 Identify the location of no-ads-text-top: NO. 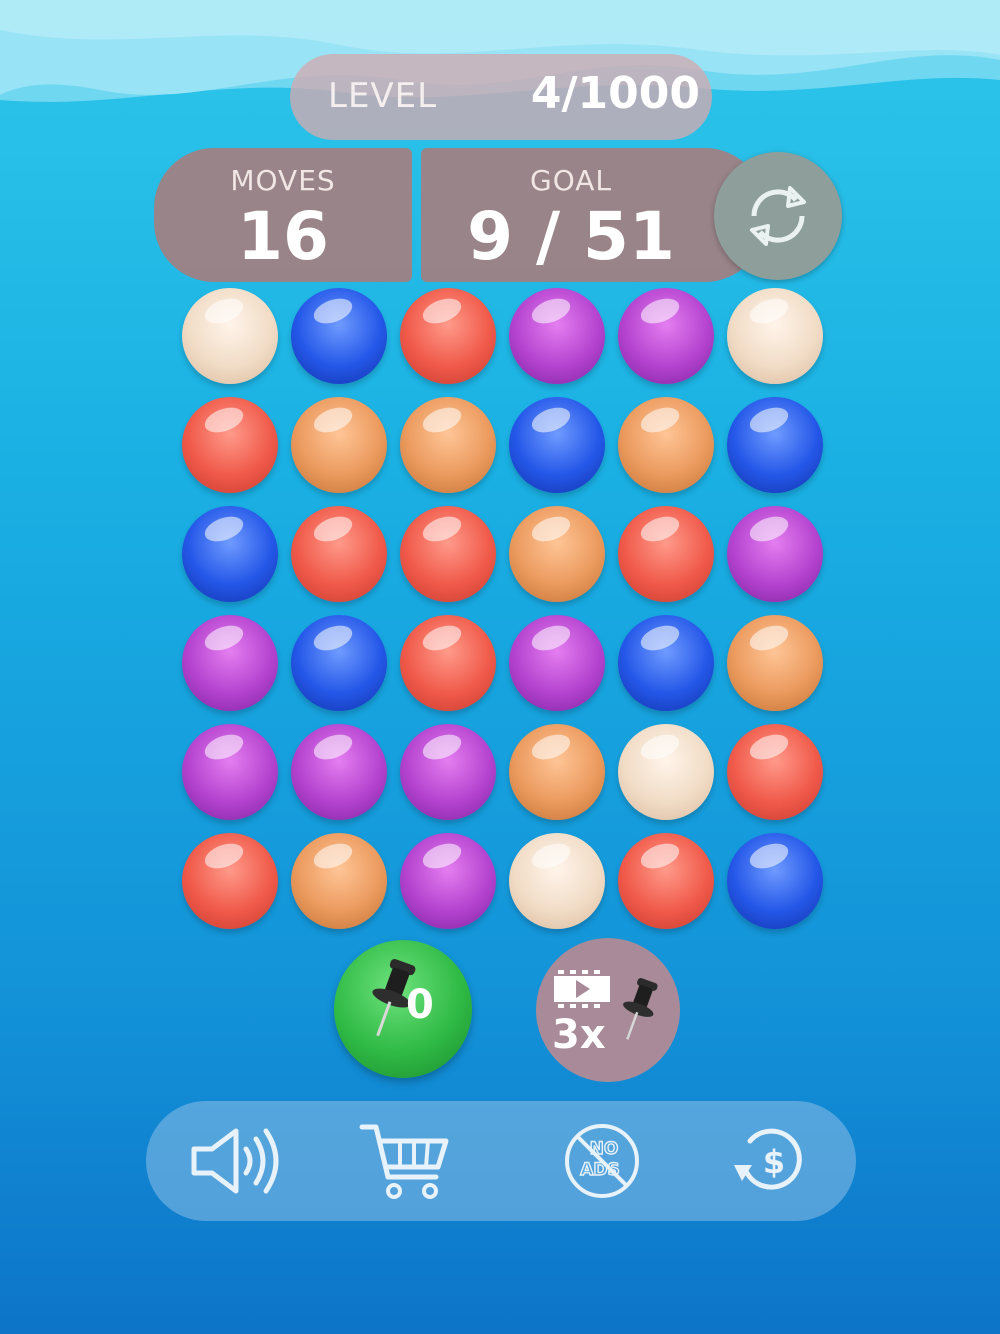
(604, 1149).